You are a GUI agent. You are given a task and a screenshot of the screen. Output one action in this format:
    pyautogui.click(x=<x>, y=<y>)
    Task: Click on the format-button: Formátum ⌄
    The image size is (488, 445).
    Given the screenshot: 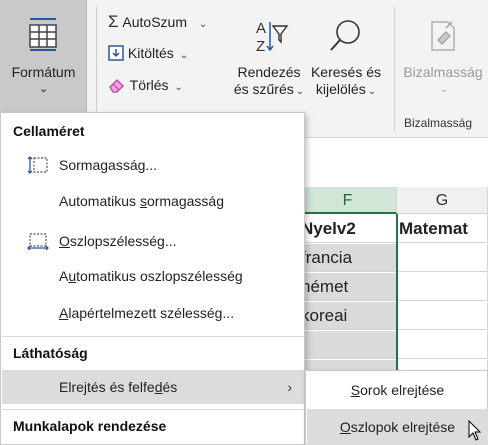 What is the action you would take?
    pyautogui.click(x=43, y=56)
    